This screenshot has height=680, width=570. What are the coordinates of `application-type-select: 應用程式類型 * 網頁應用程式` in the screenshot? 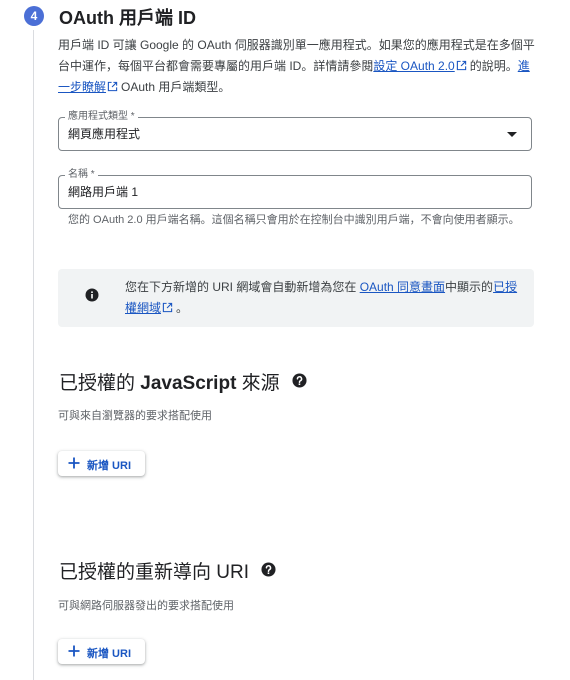 It's located at (295, 131).